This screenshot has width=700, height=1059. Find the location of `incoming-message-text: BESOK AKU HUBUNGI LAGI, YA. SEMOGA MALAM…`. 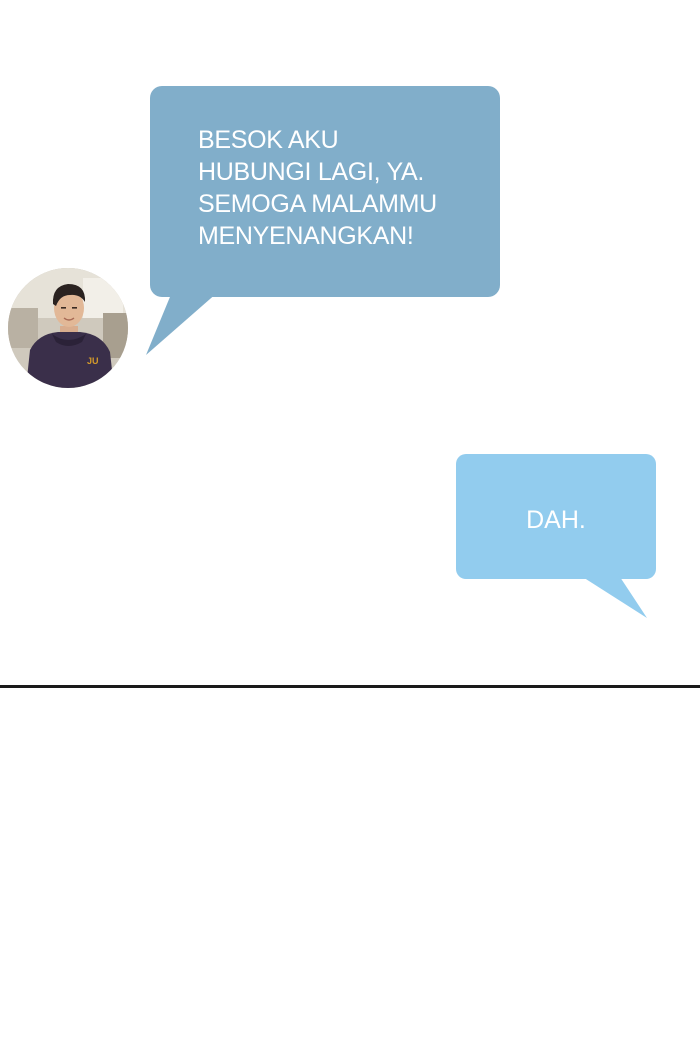

incoming-message-text: BESOK AKU HUBUNGI LAGI, YA. SEMOGA MALAM… is located at coordinates (317, 188).